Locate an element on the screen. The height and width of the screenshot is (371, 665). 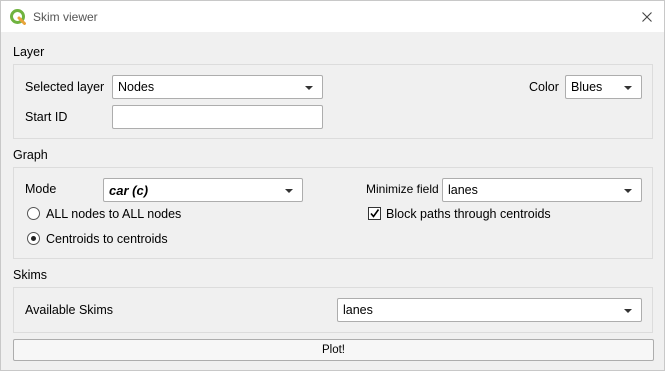
close-icon is located at coordinates (647, 17).